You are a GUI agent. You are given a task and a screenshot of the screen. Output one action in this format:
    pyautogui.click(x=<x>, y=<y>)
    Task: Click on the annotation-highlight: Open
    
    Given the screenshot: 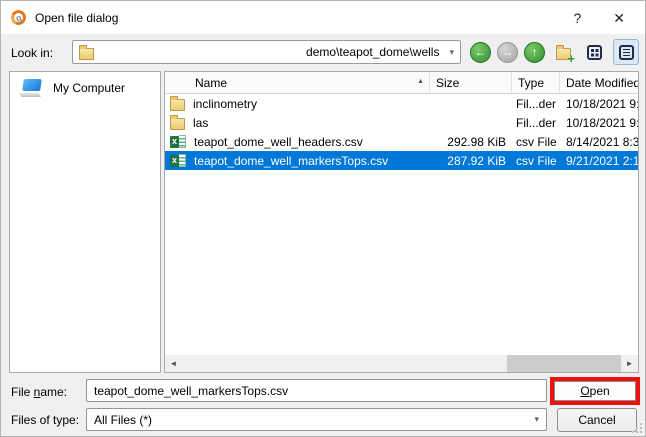 What is the action you would take?
    pyautogui.click(x=595, y=391)
    